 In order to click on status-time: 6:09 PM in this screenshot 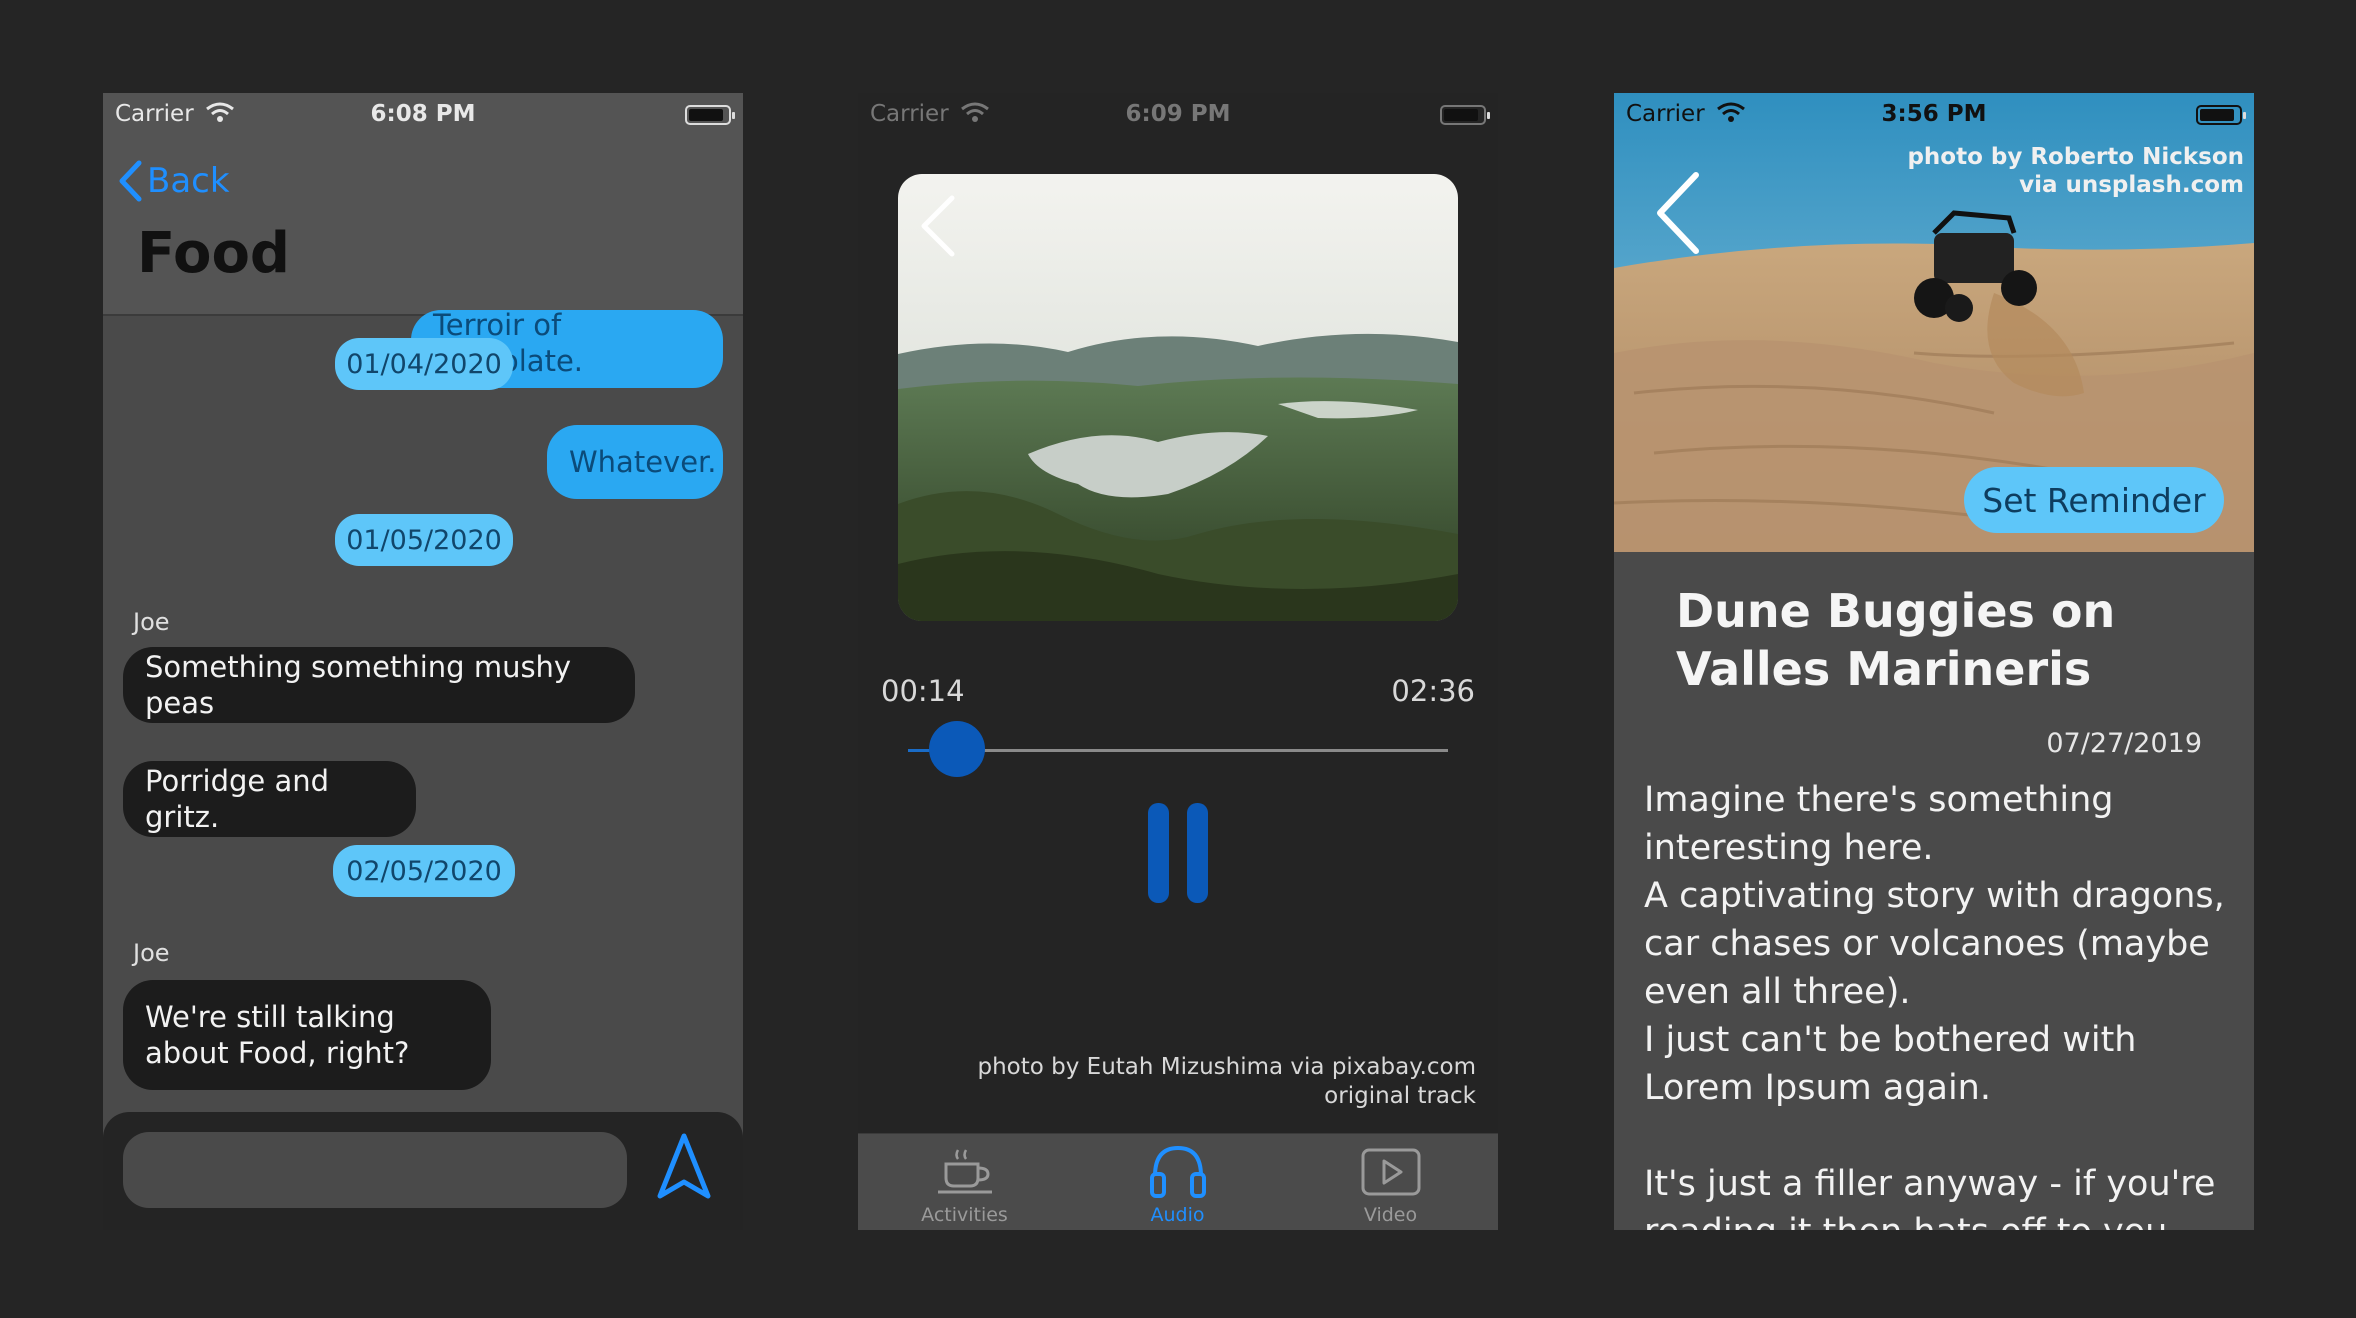, I will do `click(1178, 114)`.